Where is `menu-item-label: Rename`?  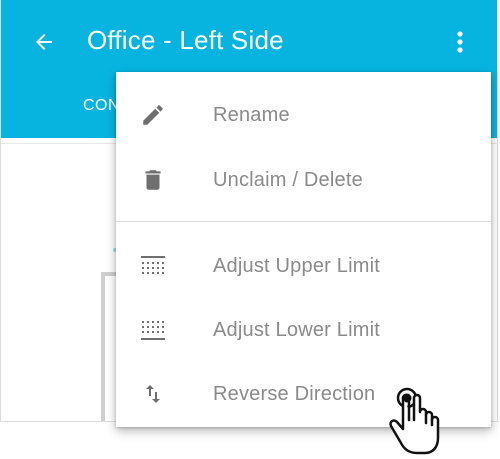 menu-item-label: Rename is located at coordinates (251, 114).